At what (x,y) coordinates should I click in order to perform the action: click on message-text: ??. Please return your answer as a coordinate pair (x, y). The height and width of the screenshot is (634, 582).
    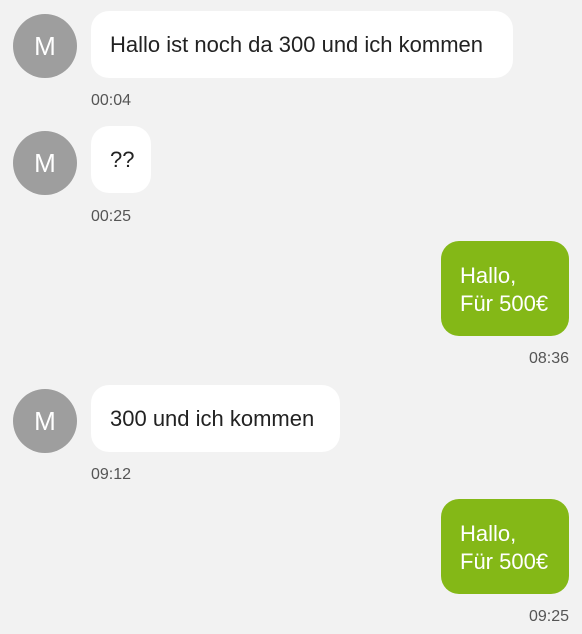
    Looking at the image, I should click on (122, 159).